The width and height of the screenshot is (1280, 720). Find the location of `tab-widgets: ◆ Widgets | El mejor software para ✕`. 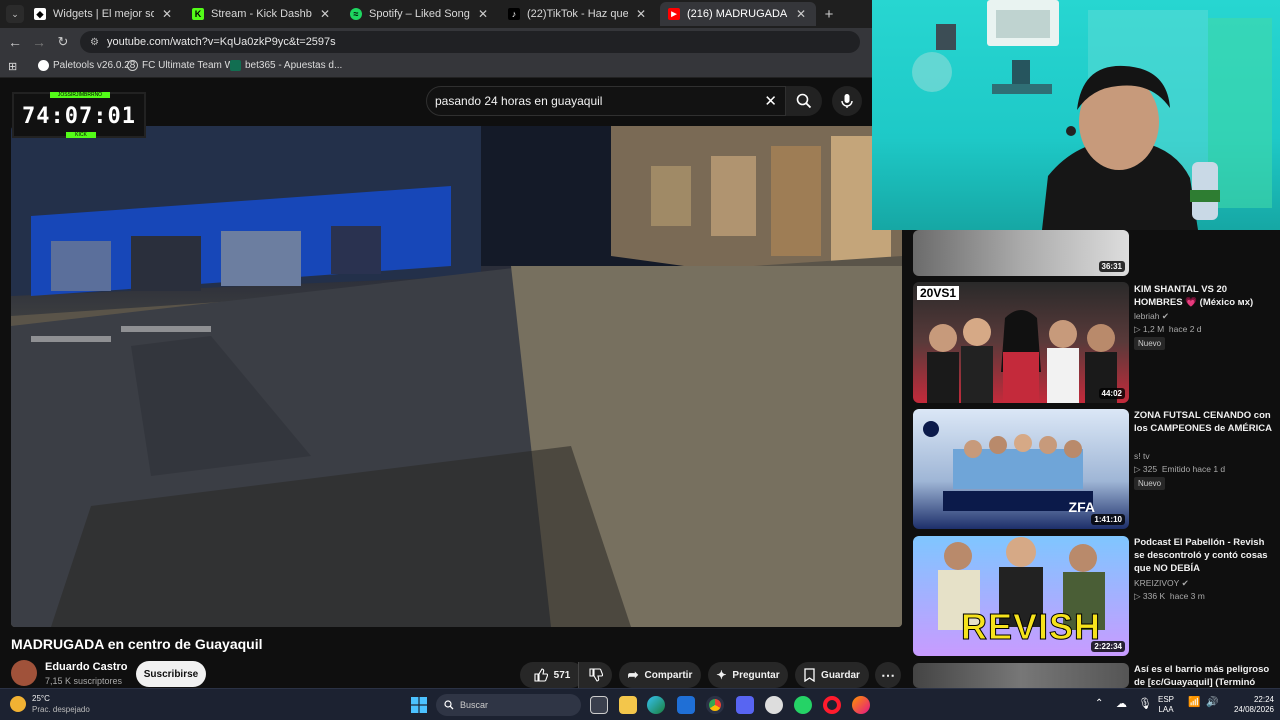

tab-widgets: ◆ Widgets | El mejor software para ✕ is located at coordinates (104, 14).